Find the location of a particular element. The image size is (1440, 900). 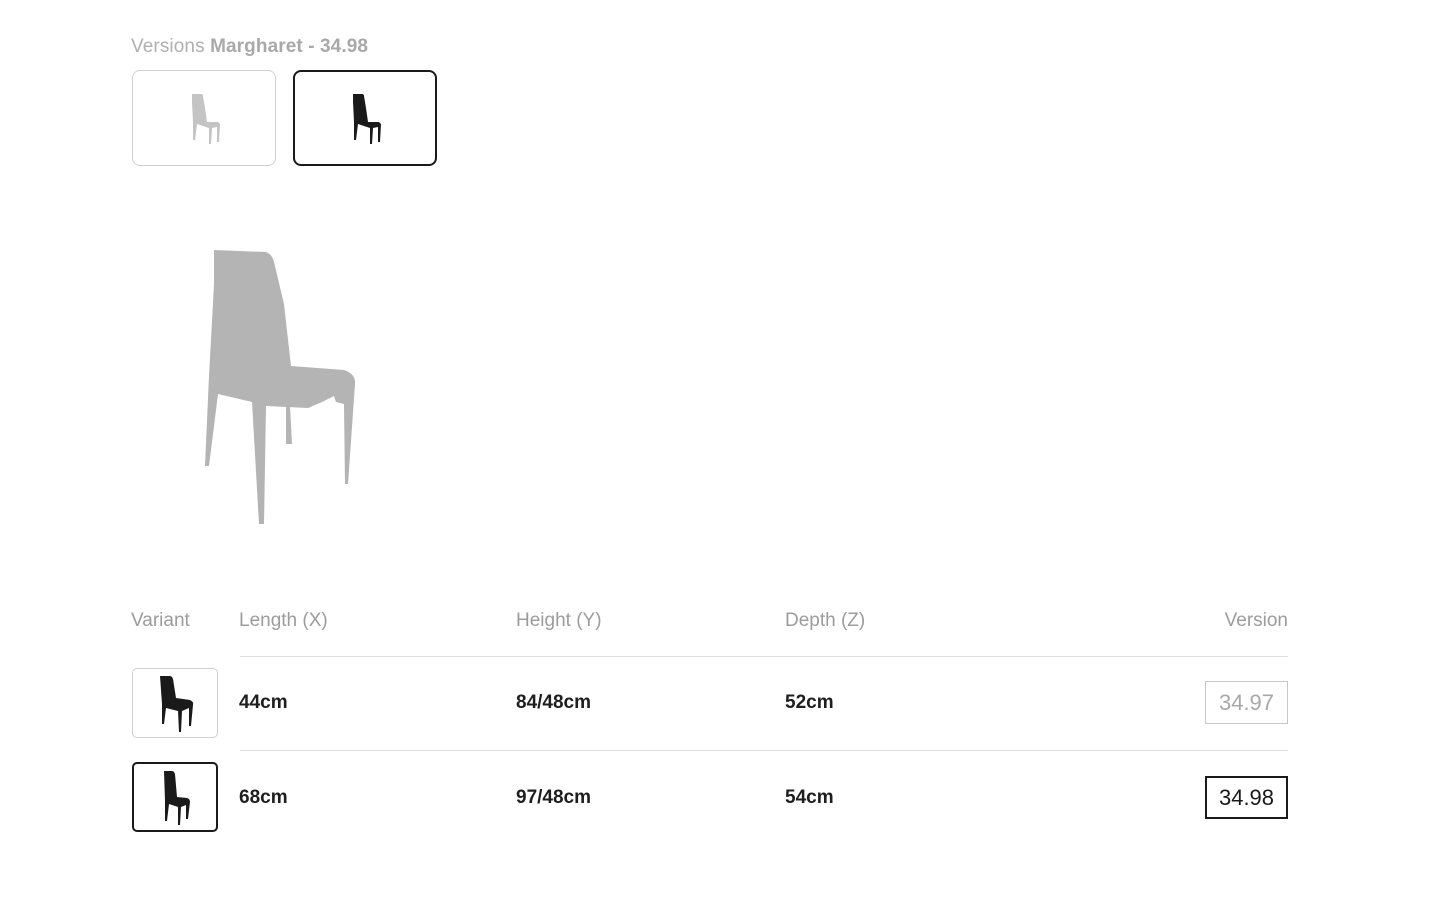

row1-depth: 52cm is located at coordinates (809, 702).